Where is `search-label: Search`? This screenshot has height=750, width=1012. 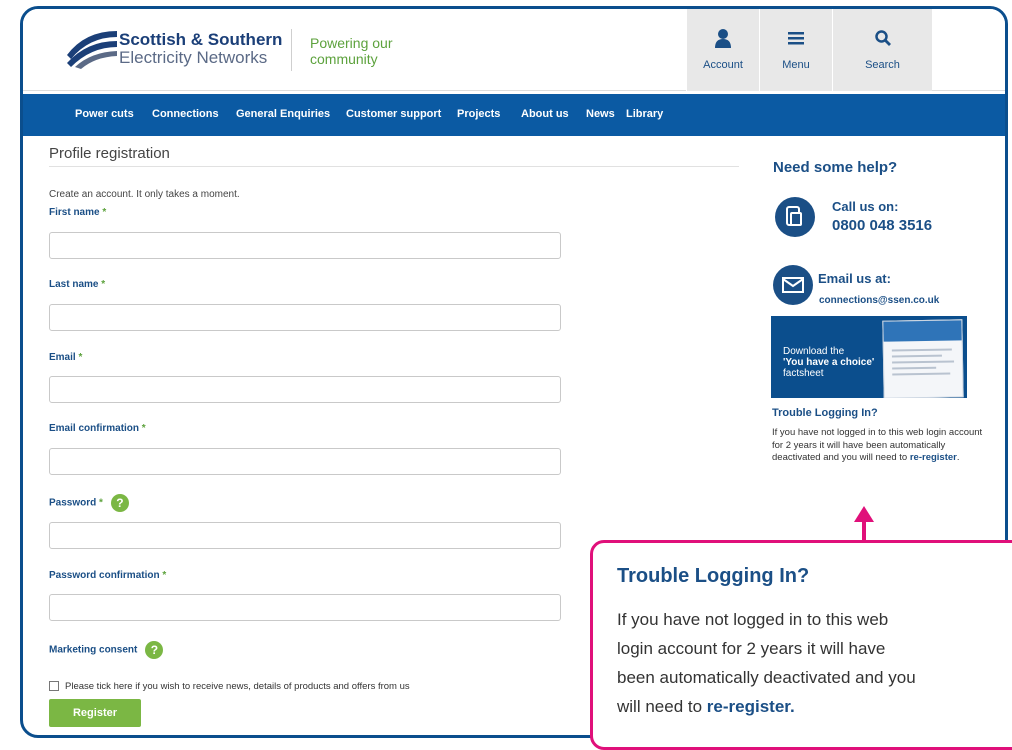 search-label: Search is located at coordinates (882, 65).